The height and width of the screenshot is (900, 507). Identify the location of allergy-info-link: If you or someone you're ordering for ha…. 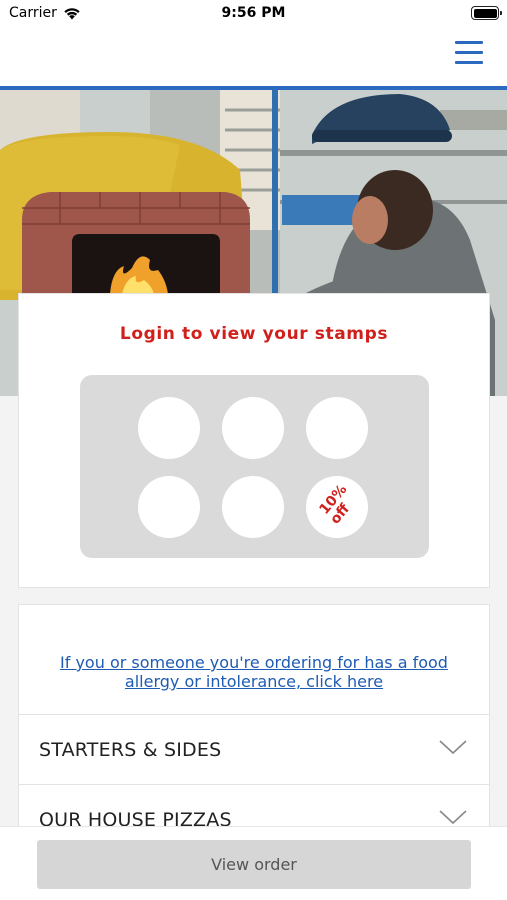
(254, 672).